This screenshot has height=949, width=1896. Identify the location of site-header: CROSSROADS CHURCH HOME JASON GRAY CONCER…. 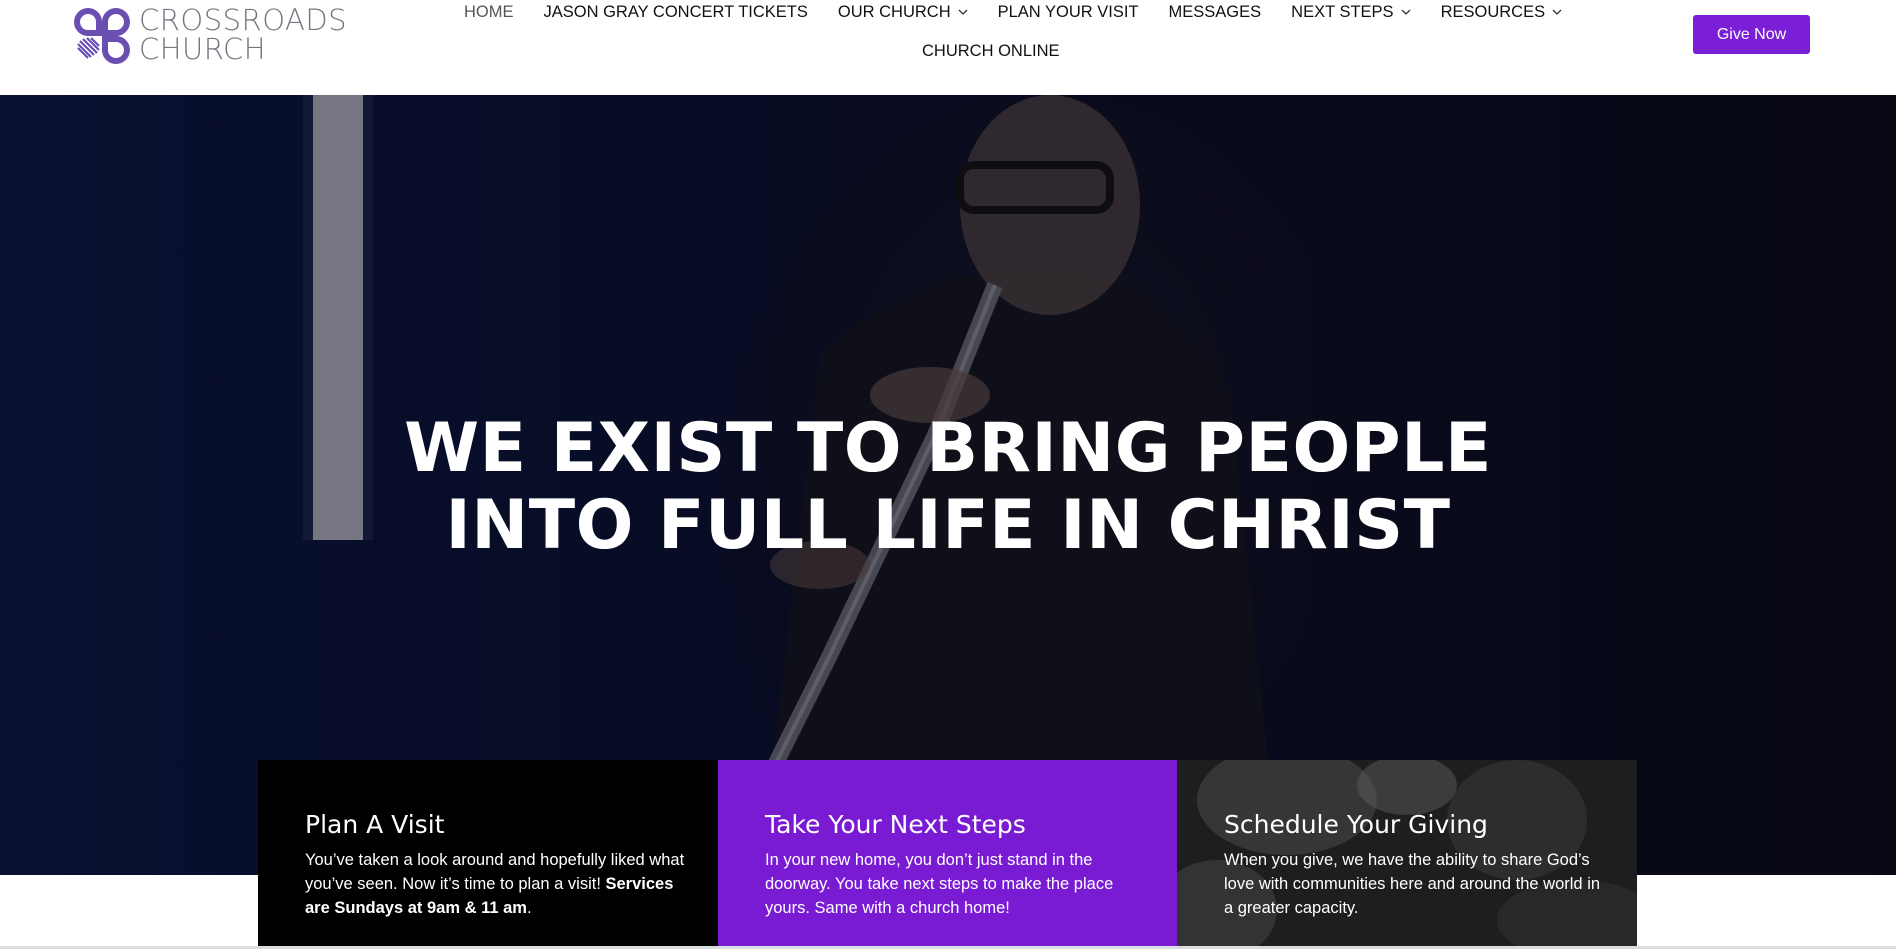
(948, 47).